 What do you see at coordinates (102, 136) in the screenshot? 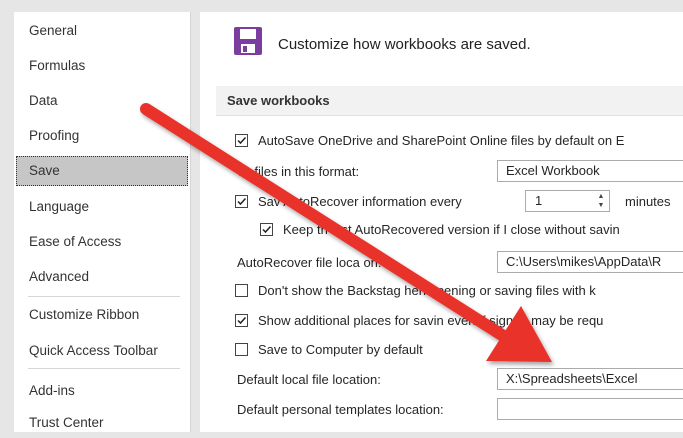
I see `sidebar-item-proofing: Proofing` at bounding box center [102, 136].